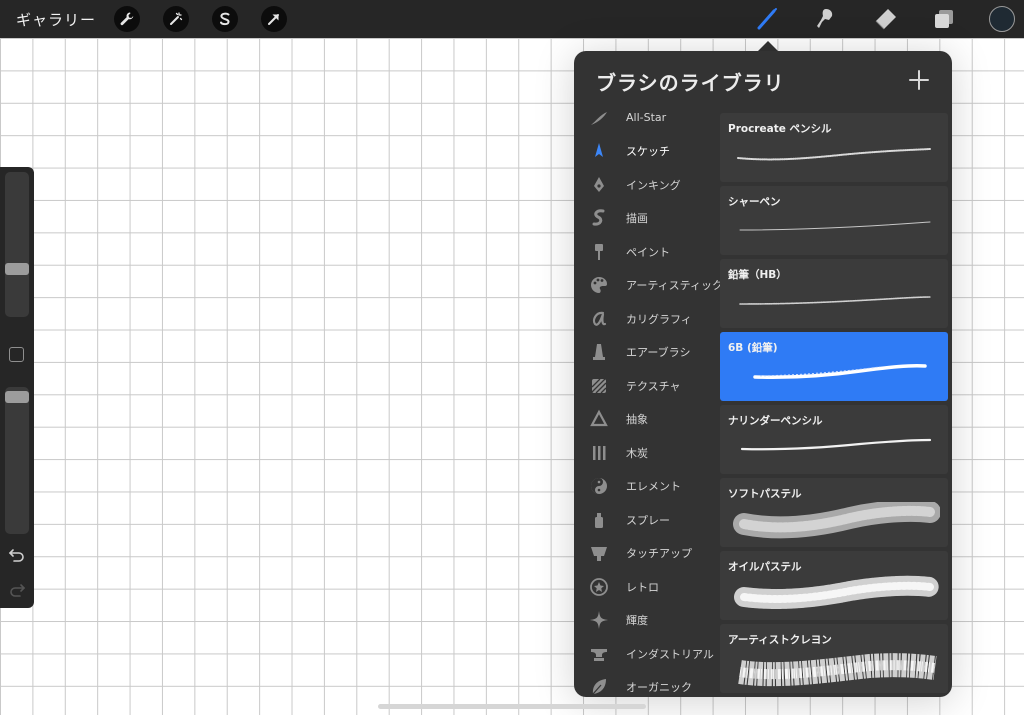 This screenshot has height=715, width=1024. I want to click on pen-nib-icon, so click(599, 185).